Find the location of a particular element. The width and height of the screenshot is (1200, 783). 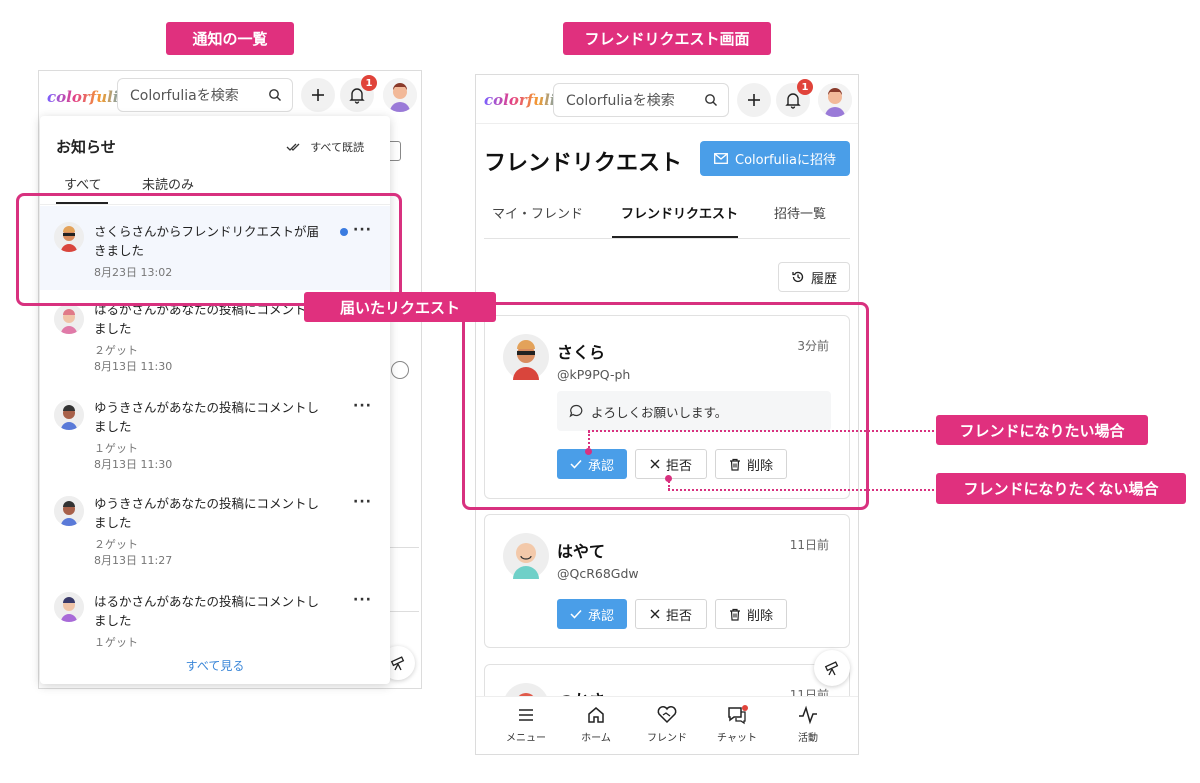

nav-chat: チャット is located at coordinates (737, 724).